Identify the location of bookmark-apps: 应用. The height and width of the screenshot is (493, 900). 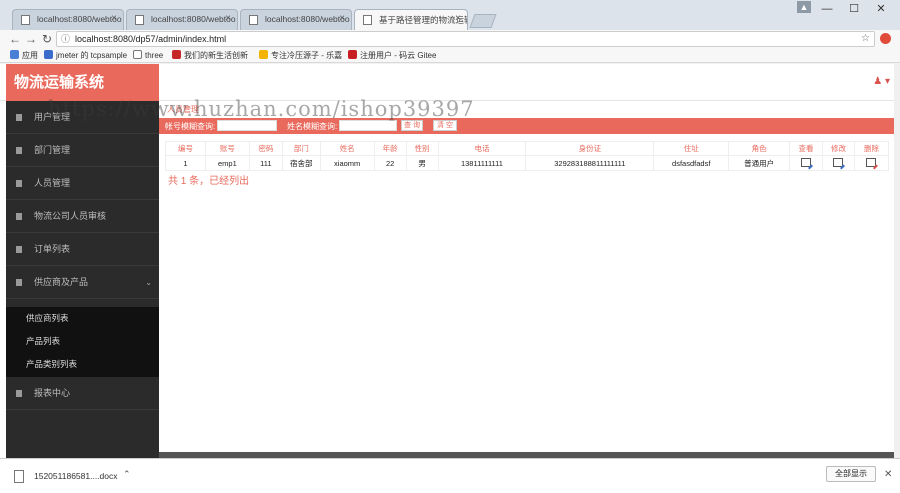
(24, 55).